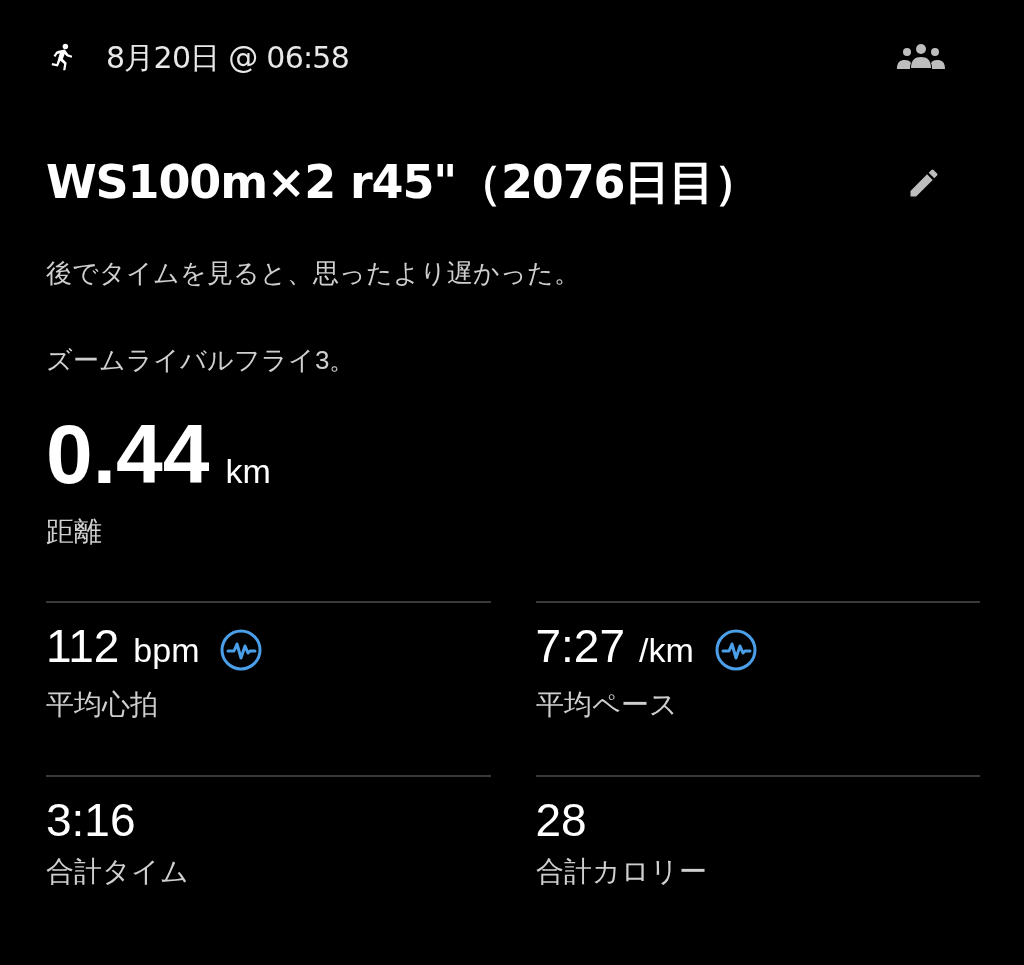  I want to click on activity-note: ズームライバルフライ3。, so click(201, 359).